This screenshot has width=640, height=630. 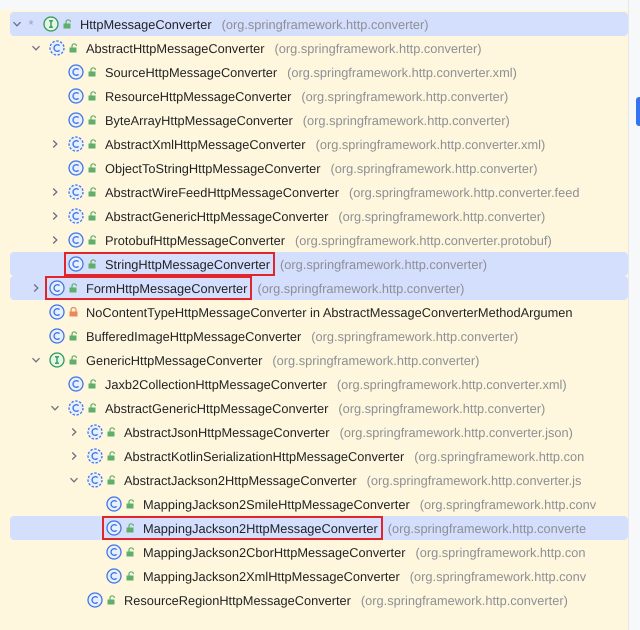 What do you see at coordinates (195, 240) in the screenshot?
I see `class-name: ProtobufHttpMessageConverter` at bounding box center [195, 240].